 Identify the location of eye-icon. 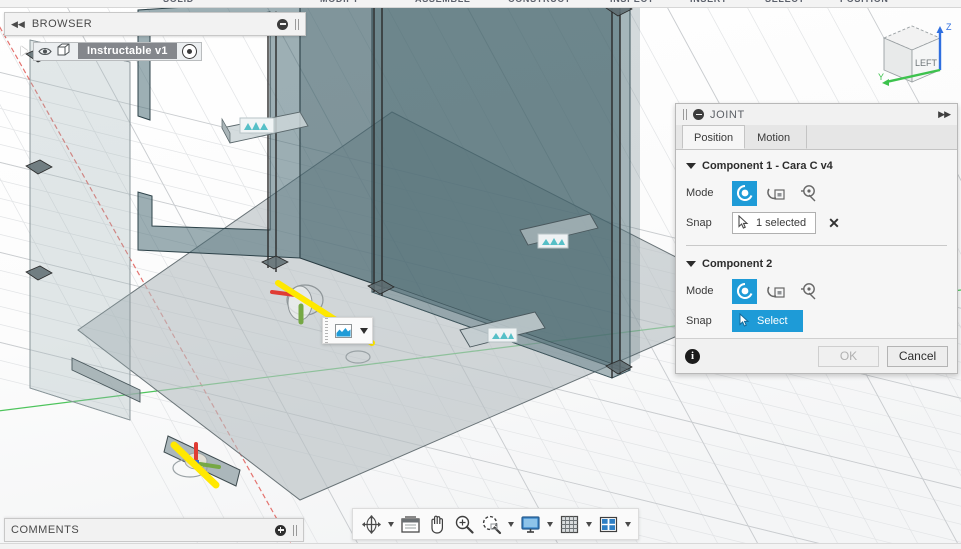
(45, 51).